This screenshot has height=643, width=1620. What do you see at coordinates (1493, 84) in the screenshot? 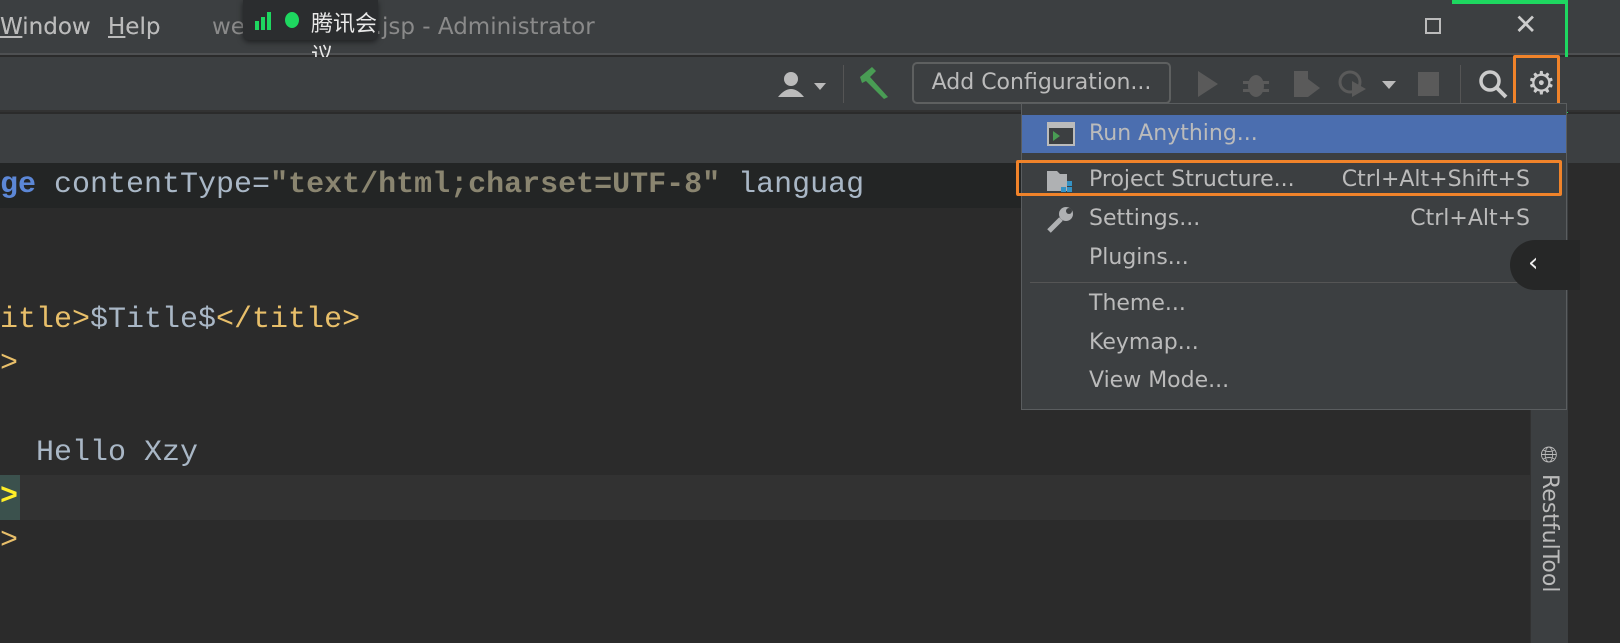
I see `search-icon` at bounding box center [1493, 84].